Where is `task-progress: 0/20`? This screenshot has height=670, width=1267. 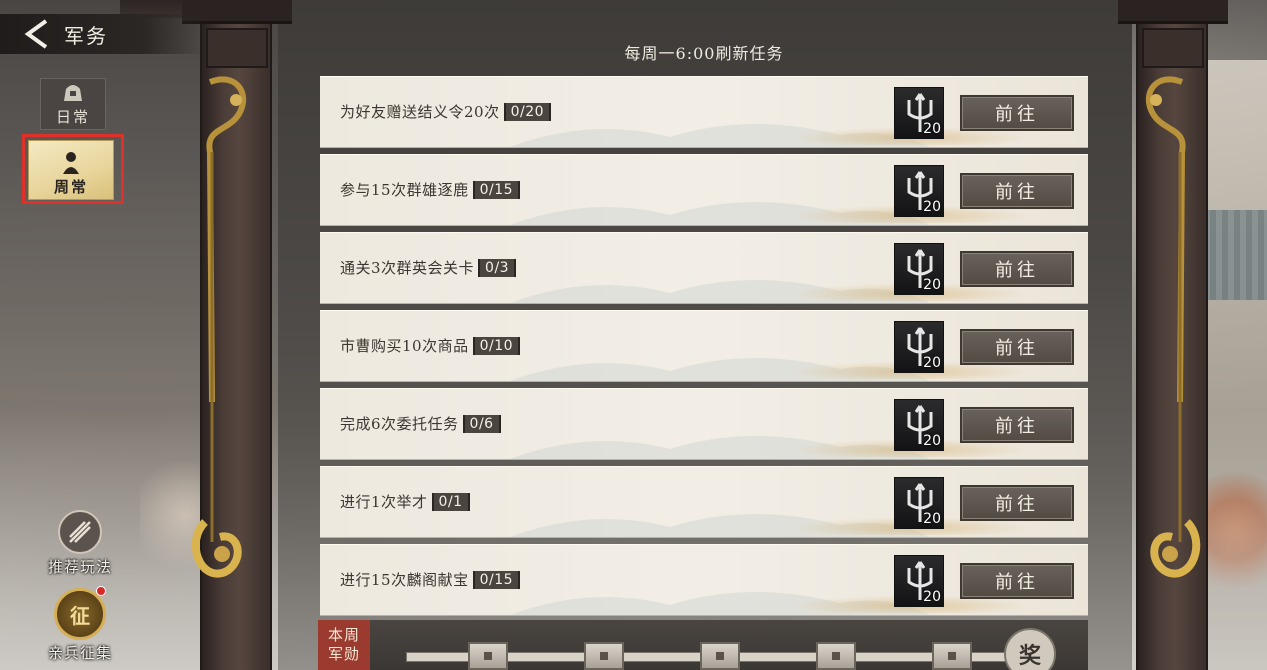 task-progress: 0/20 is located at coordinates (527, 111).